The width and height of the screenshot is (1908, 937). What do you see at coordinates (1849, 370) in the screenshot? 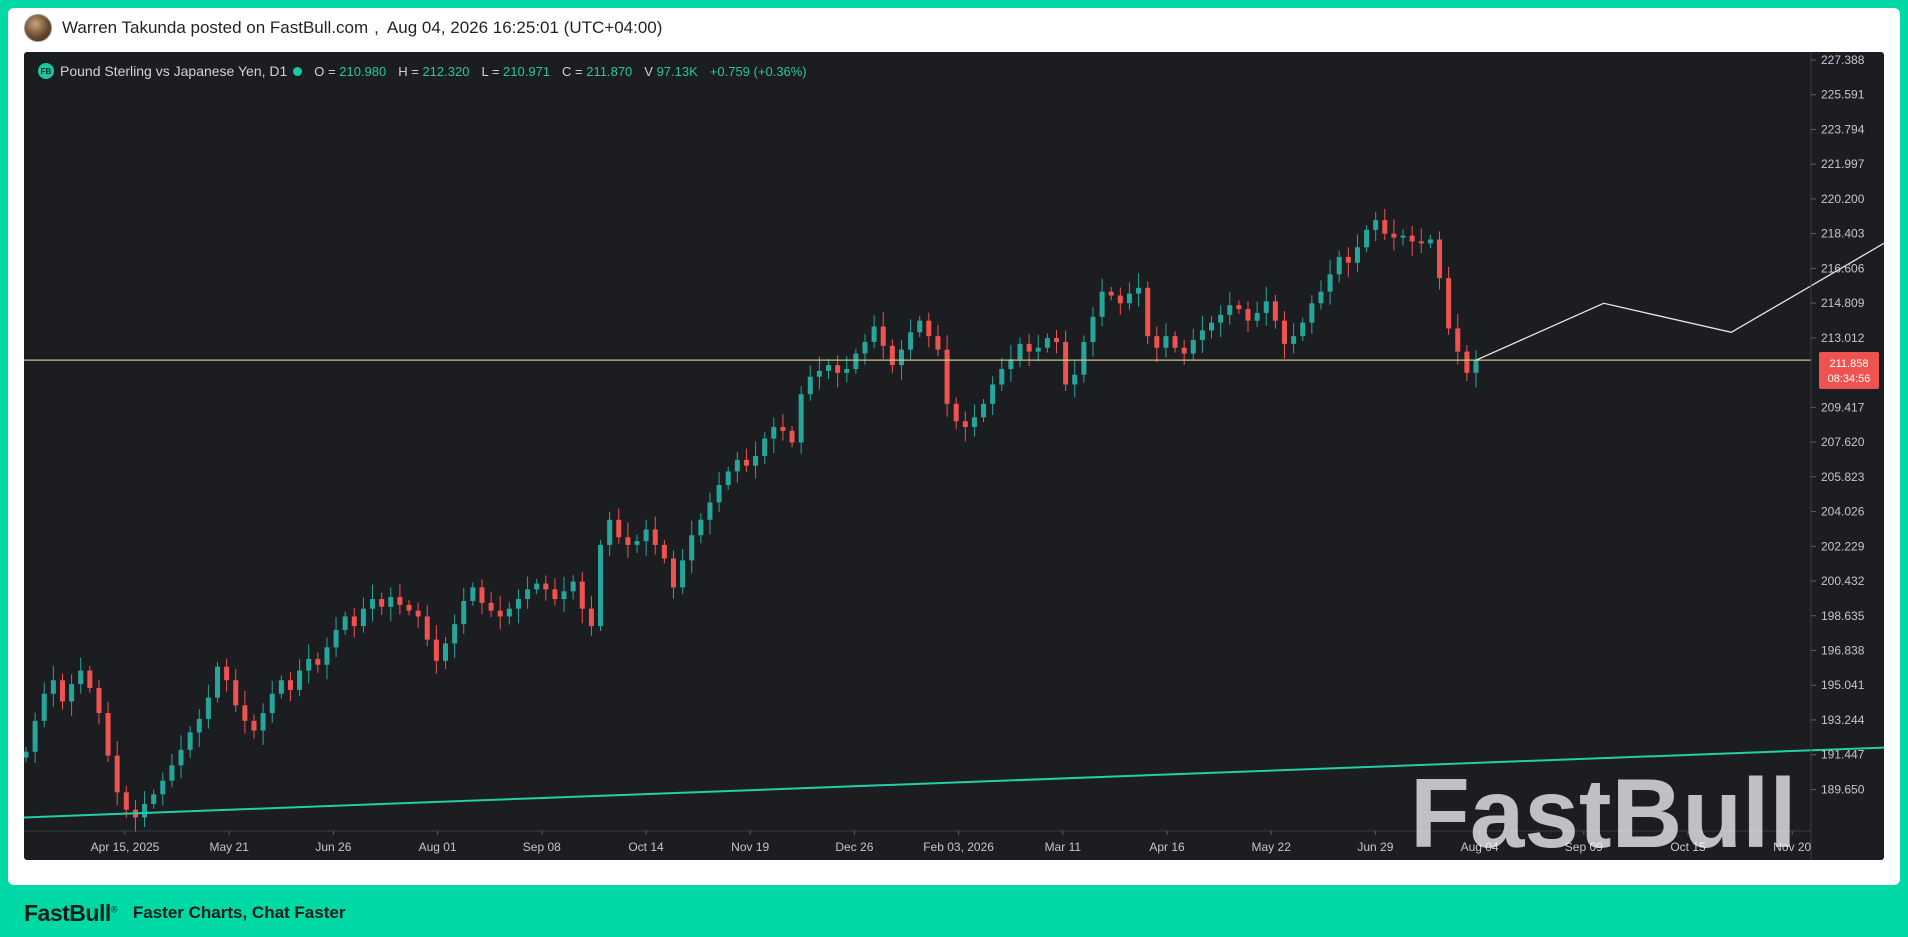
I see `last-price-tag: 211.858 08:34:56` at bounding box center [1849, 370].